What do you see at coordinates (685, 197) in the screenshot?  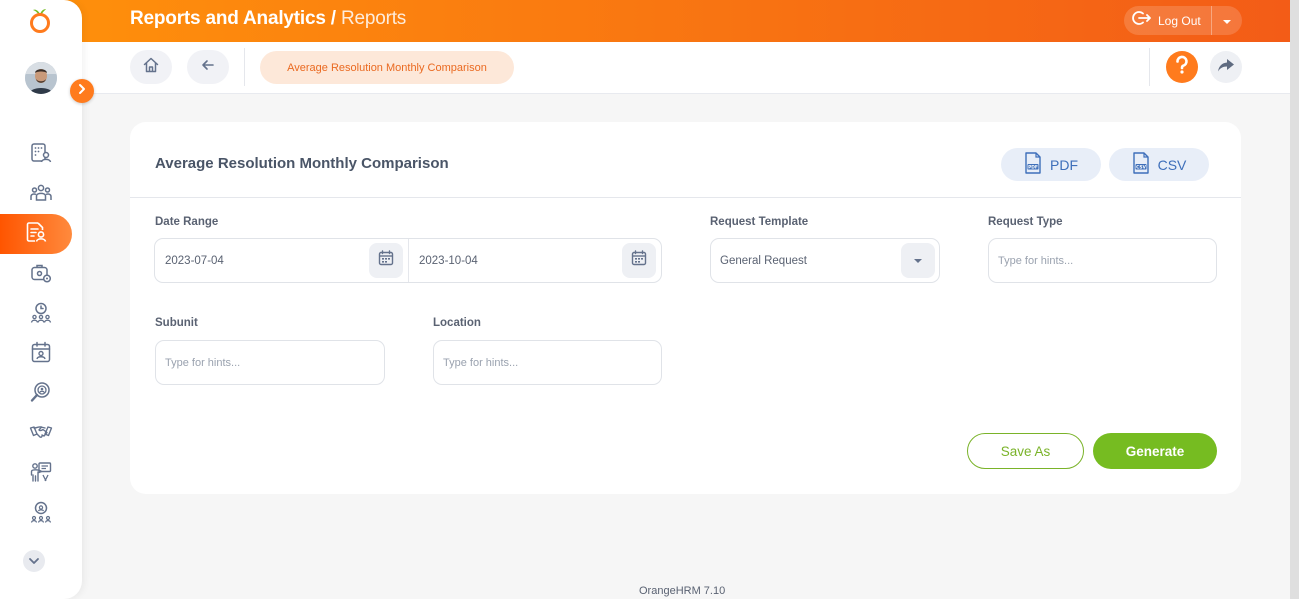 I see `card-divider` at bounding box center [685, 197].